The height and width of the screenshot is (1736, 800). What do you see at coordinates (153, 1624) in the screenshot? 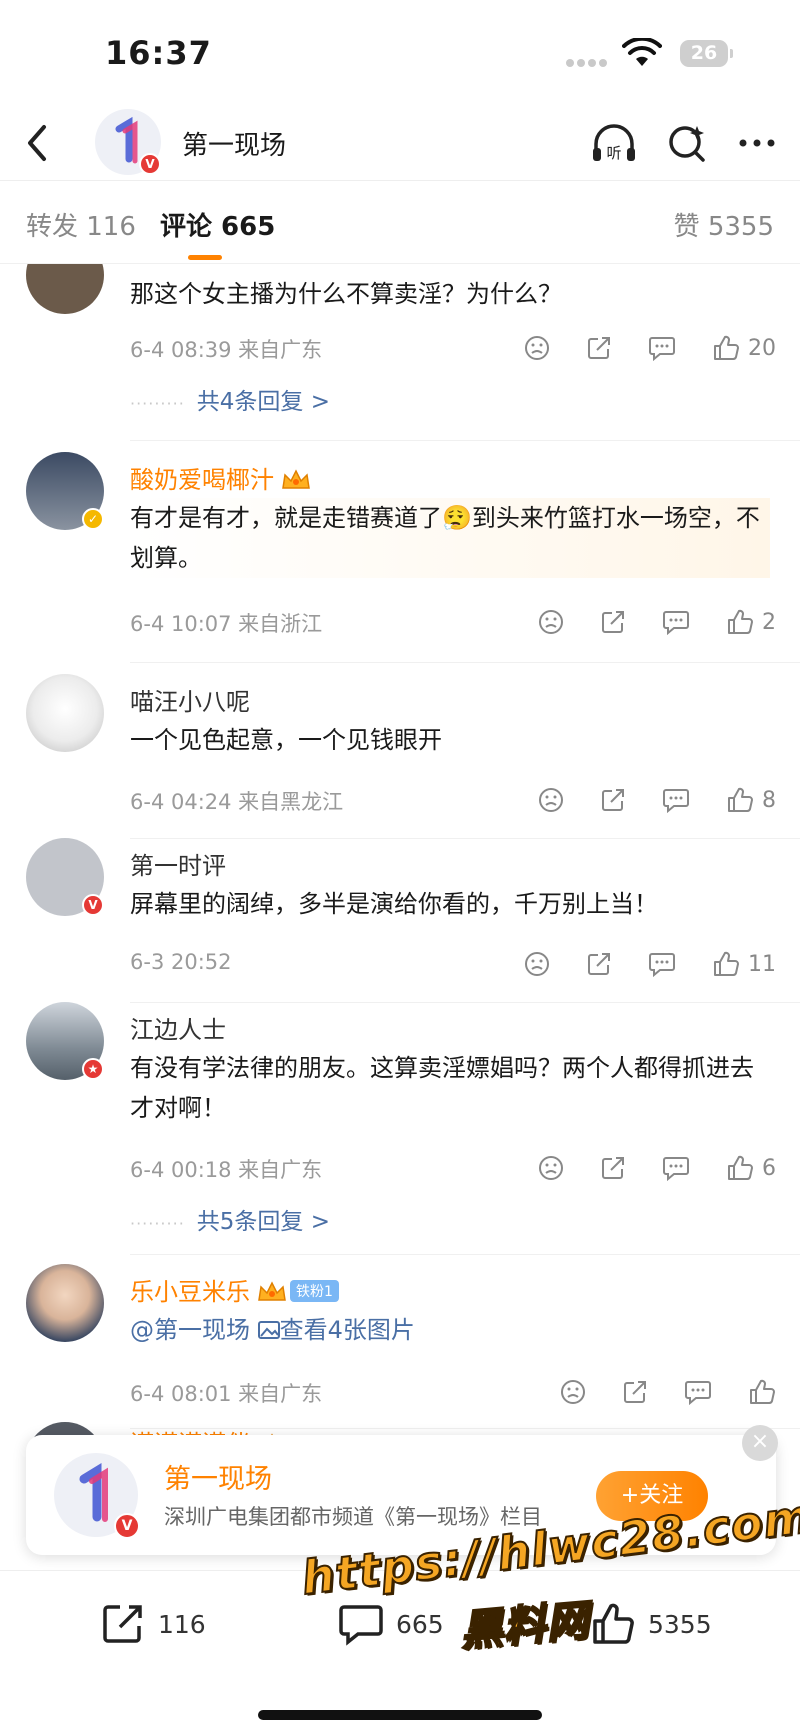
I see `repost-button: 116` at bounding box center [153, 1624].